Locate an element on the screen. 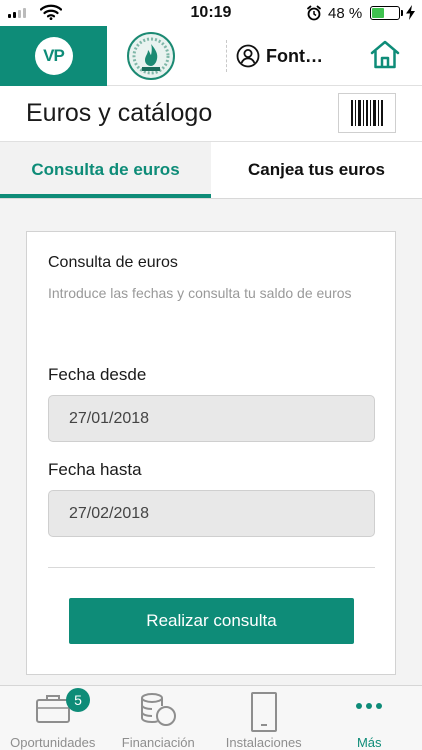  tab-bar: Consulta de euros Canjea tus euros is located at coordinates (211, 170).